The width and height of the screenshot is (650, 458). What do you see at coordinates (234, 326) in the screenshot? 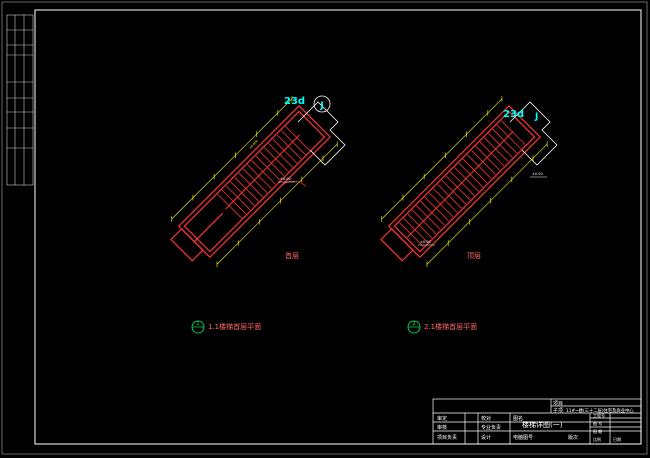
I see `svg-text: 1.1楼梯首层平面` at bounding box center [234, 326].